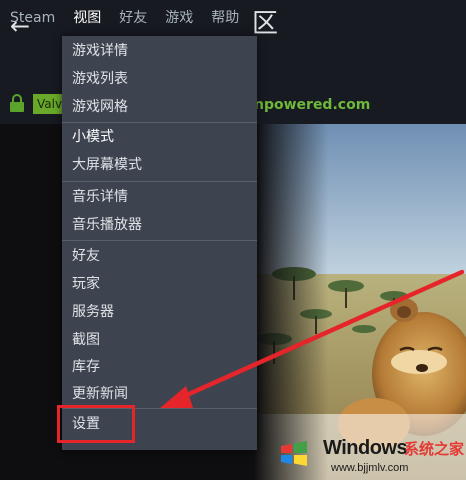 This screenshot has height=480, width=466. I want to click on watermark: Windows 系统之家 www.bjjmlv.com, so click(368, 454).